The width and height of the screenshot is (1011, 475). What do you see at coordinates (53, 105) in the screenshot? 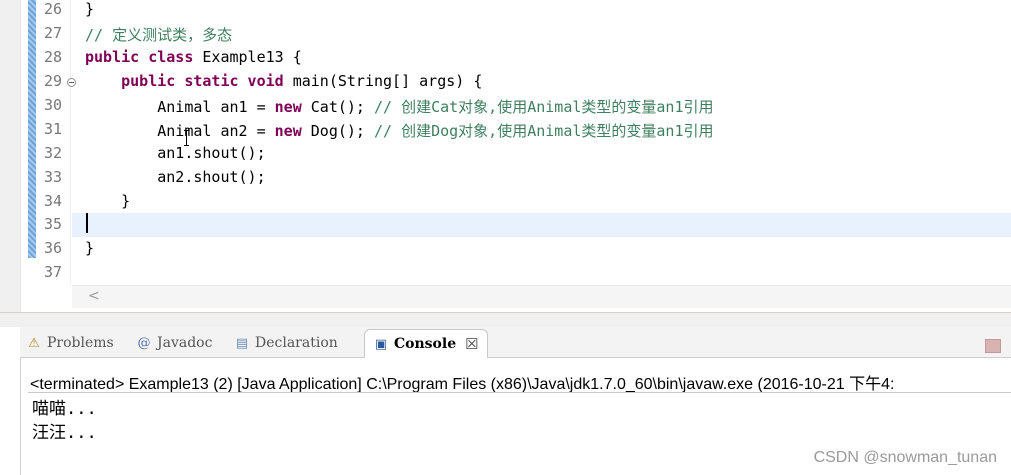
I see `line-number: 30` at bounding box center [53, 105].